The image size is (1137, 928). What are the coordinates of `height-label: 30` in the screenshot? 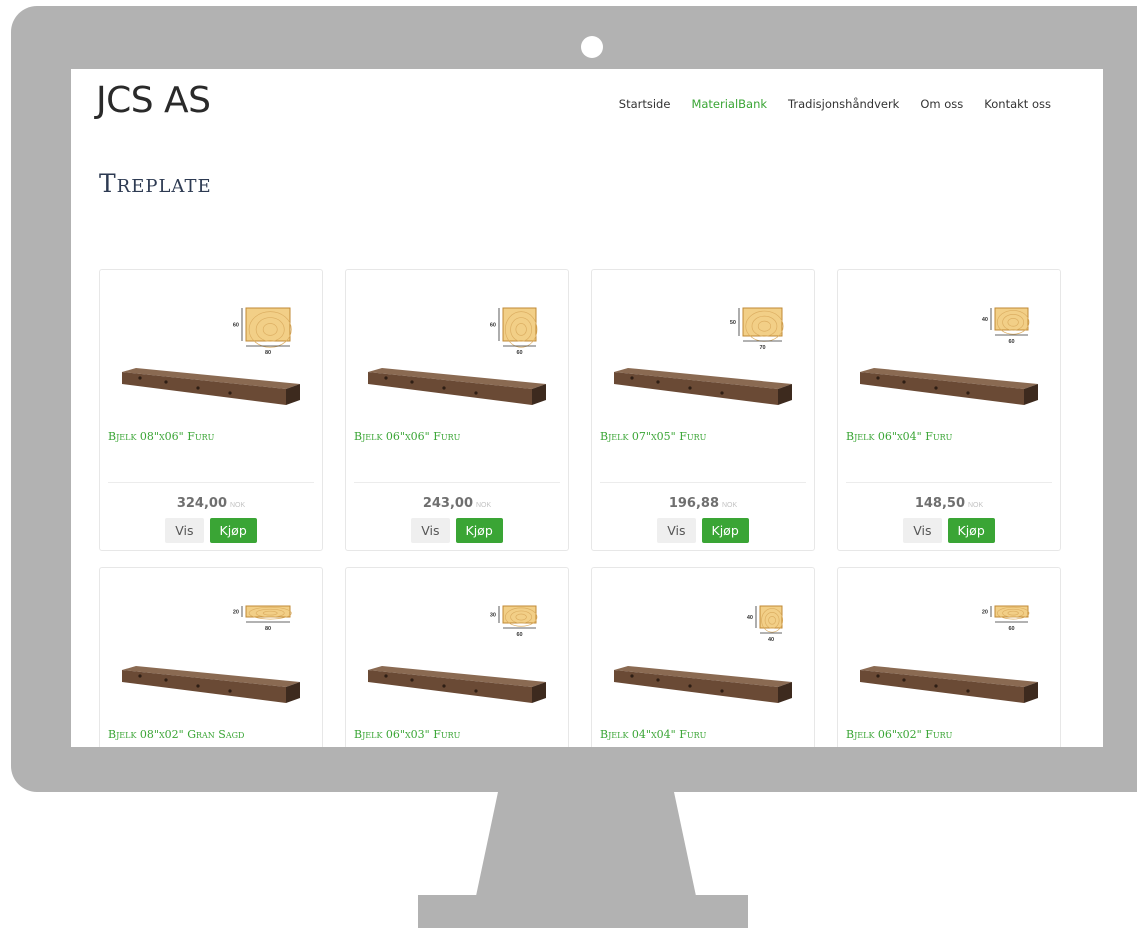 It's located at (493, 616).